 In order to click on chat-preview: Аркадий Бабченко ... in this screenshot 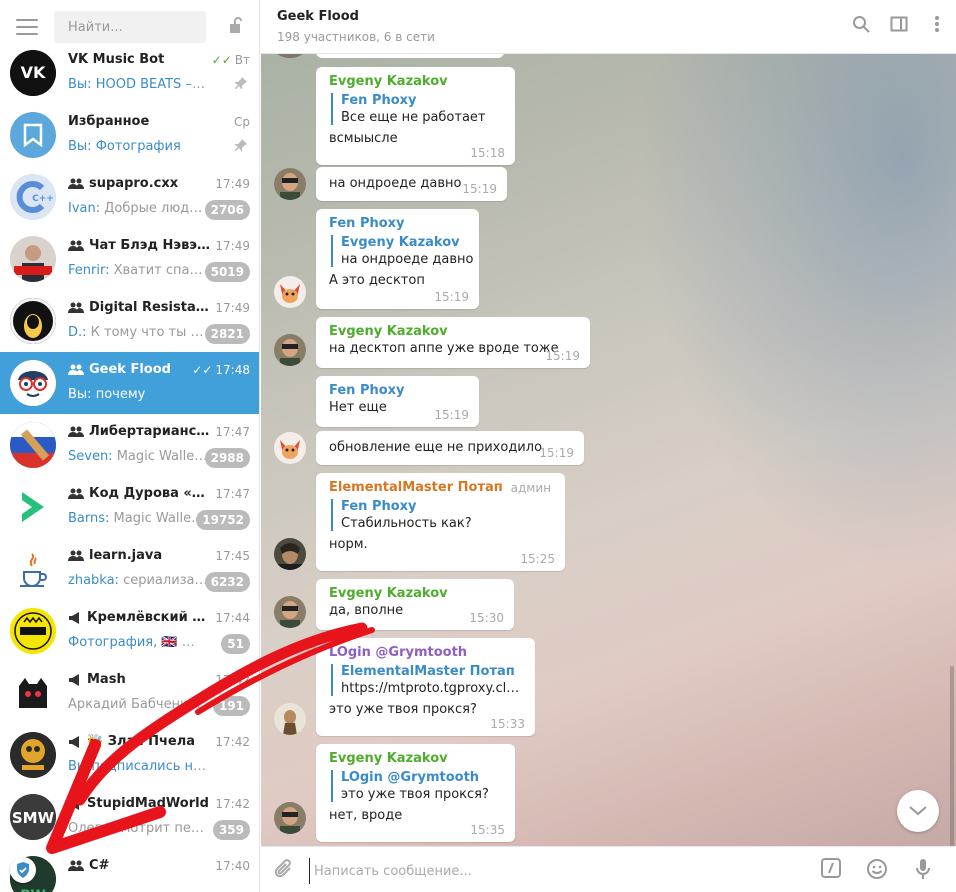, I will do `click(138, 704)`.